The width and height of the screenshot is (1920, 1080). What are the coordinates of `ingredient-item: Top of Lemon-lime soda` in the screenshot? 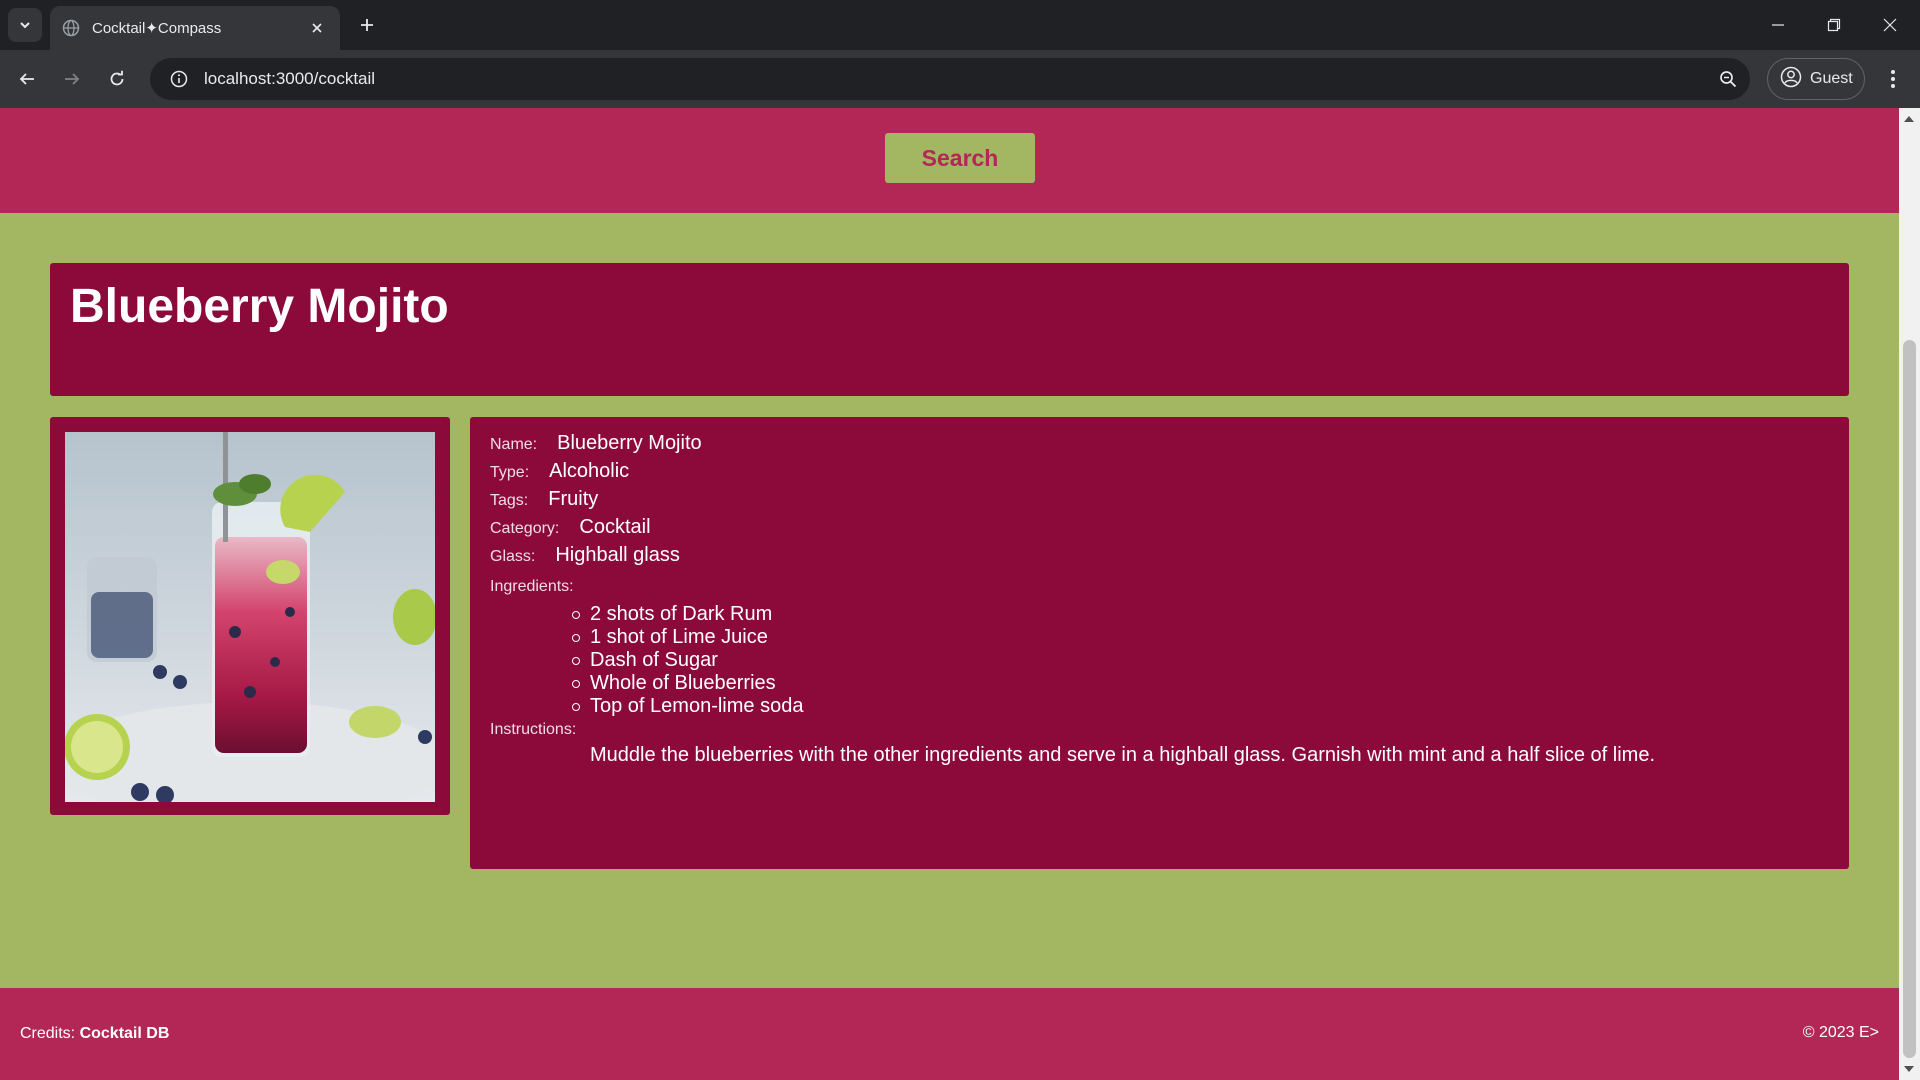 It's located at (687, 706).